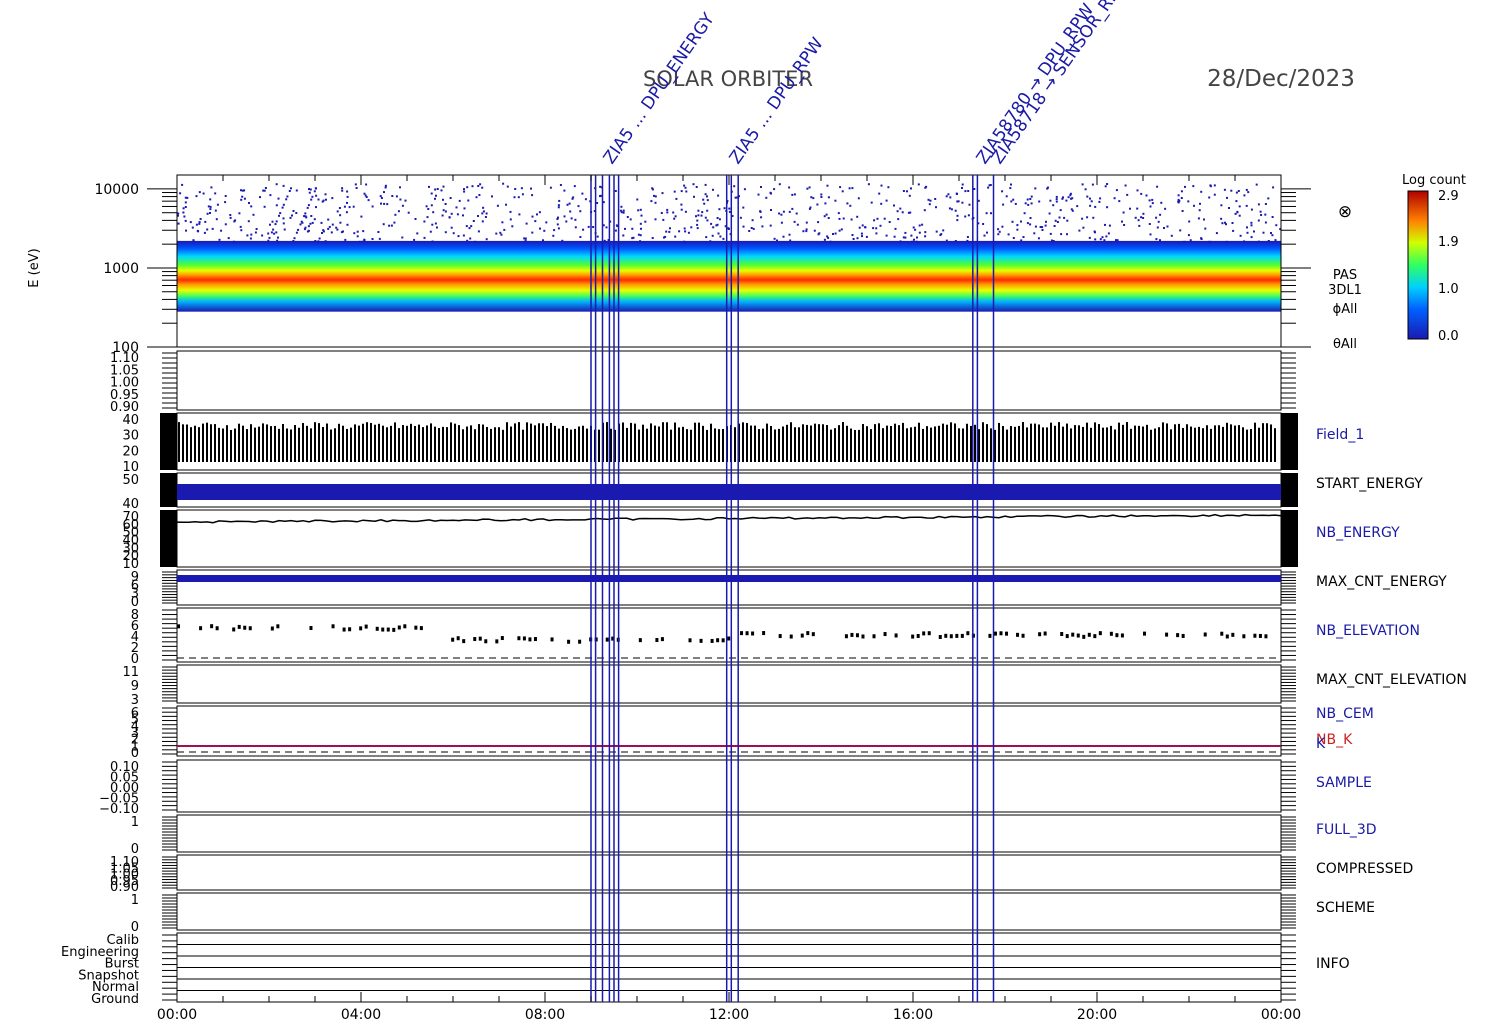 The image size is (1512, 1020). What do you see at coordinates (1346, 830) in the screenshot?
I see `panel-label-full_3d: FULL_3D` at bounding box center [1346, 830].